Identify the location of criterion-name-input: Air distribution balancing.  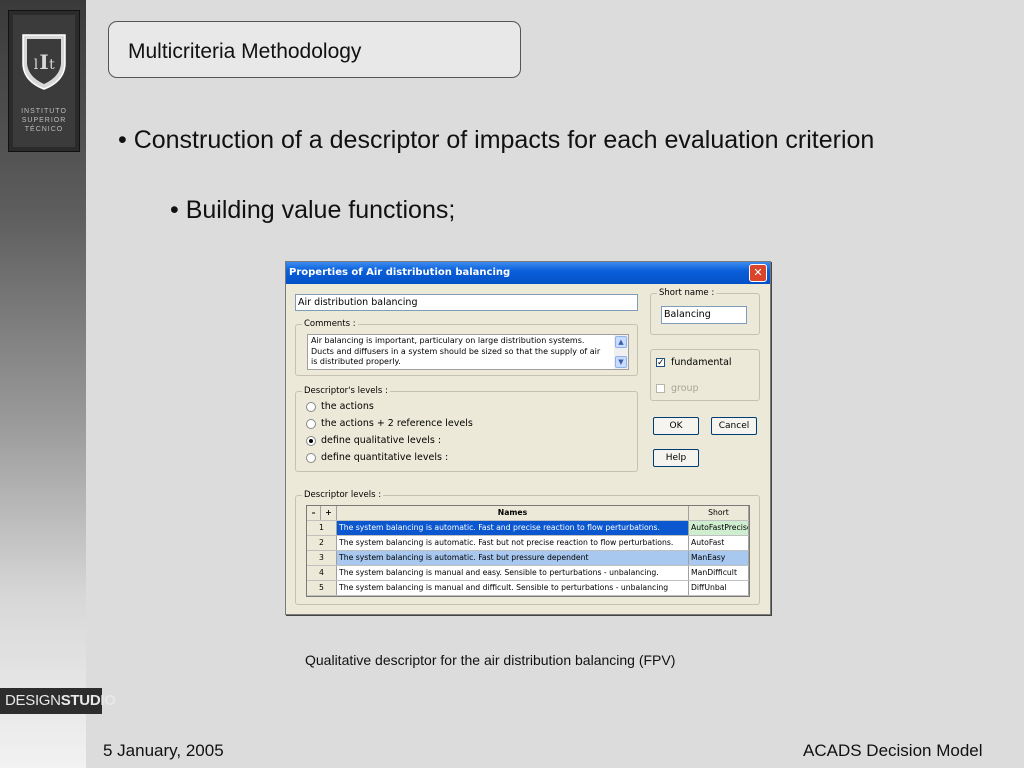
(466, 302).